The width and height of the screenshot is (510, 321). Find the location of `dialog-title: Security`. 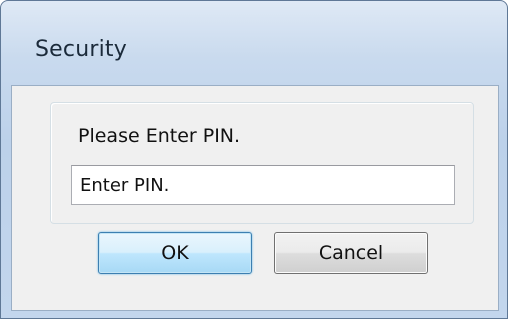

dialog-title: Security is located at coordinates (81, 49).